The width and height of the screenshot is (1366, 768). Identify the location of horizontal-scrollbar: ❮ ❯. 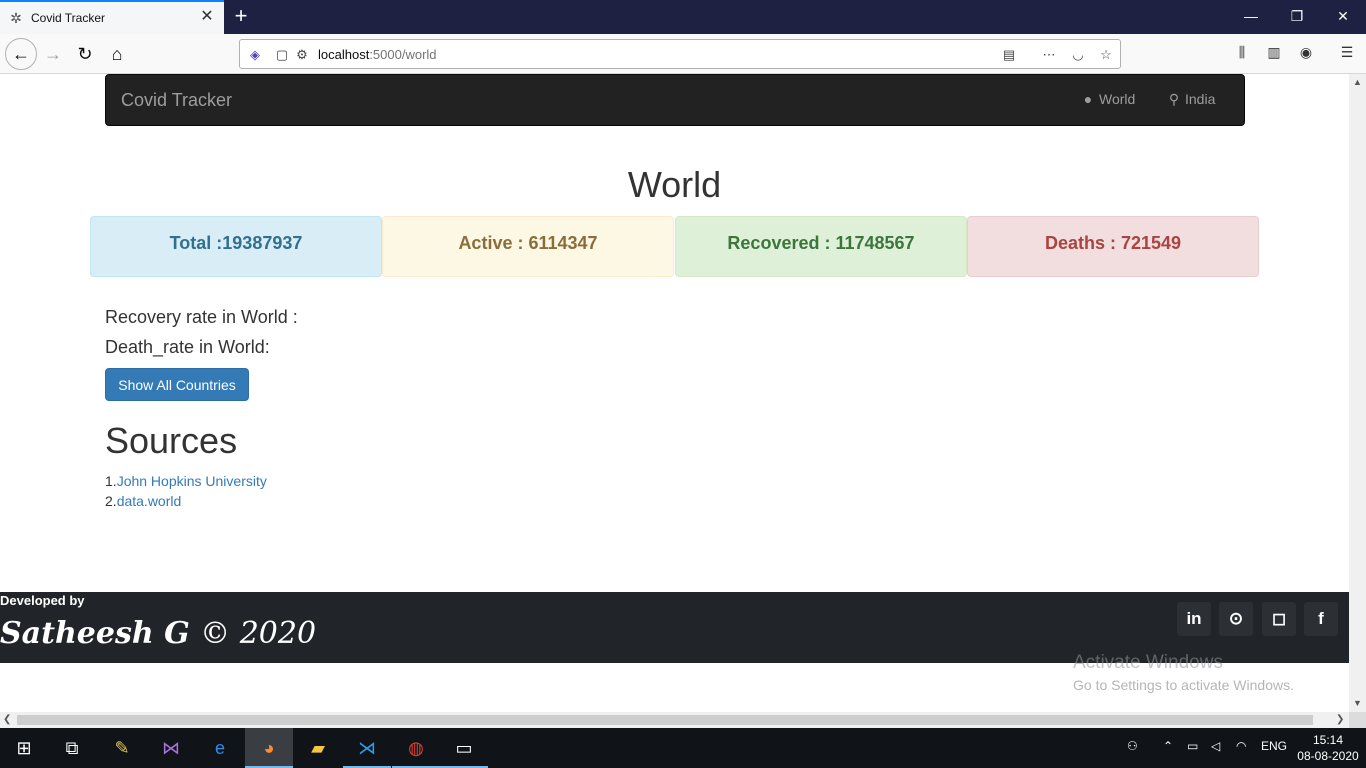
(674, 720).